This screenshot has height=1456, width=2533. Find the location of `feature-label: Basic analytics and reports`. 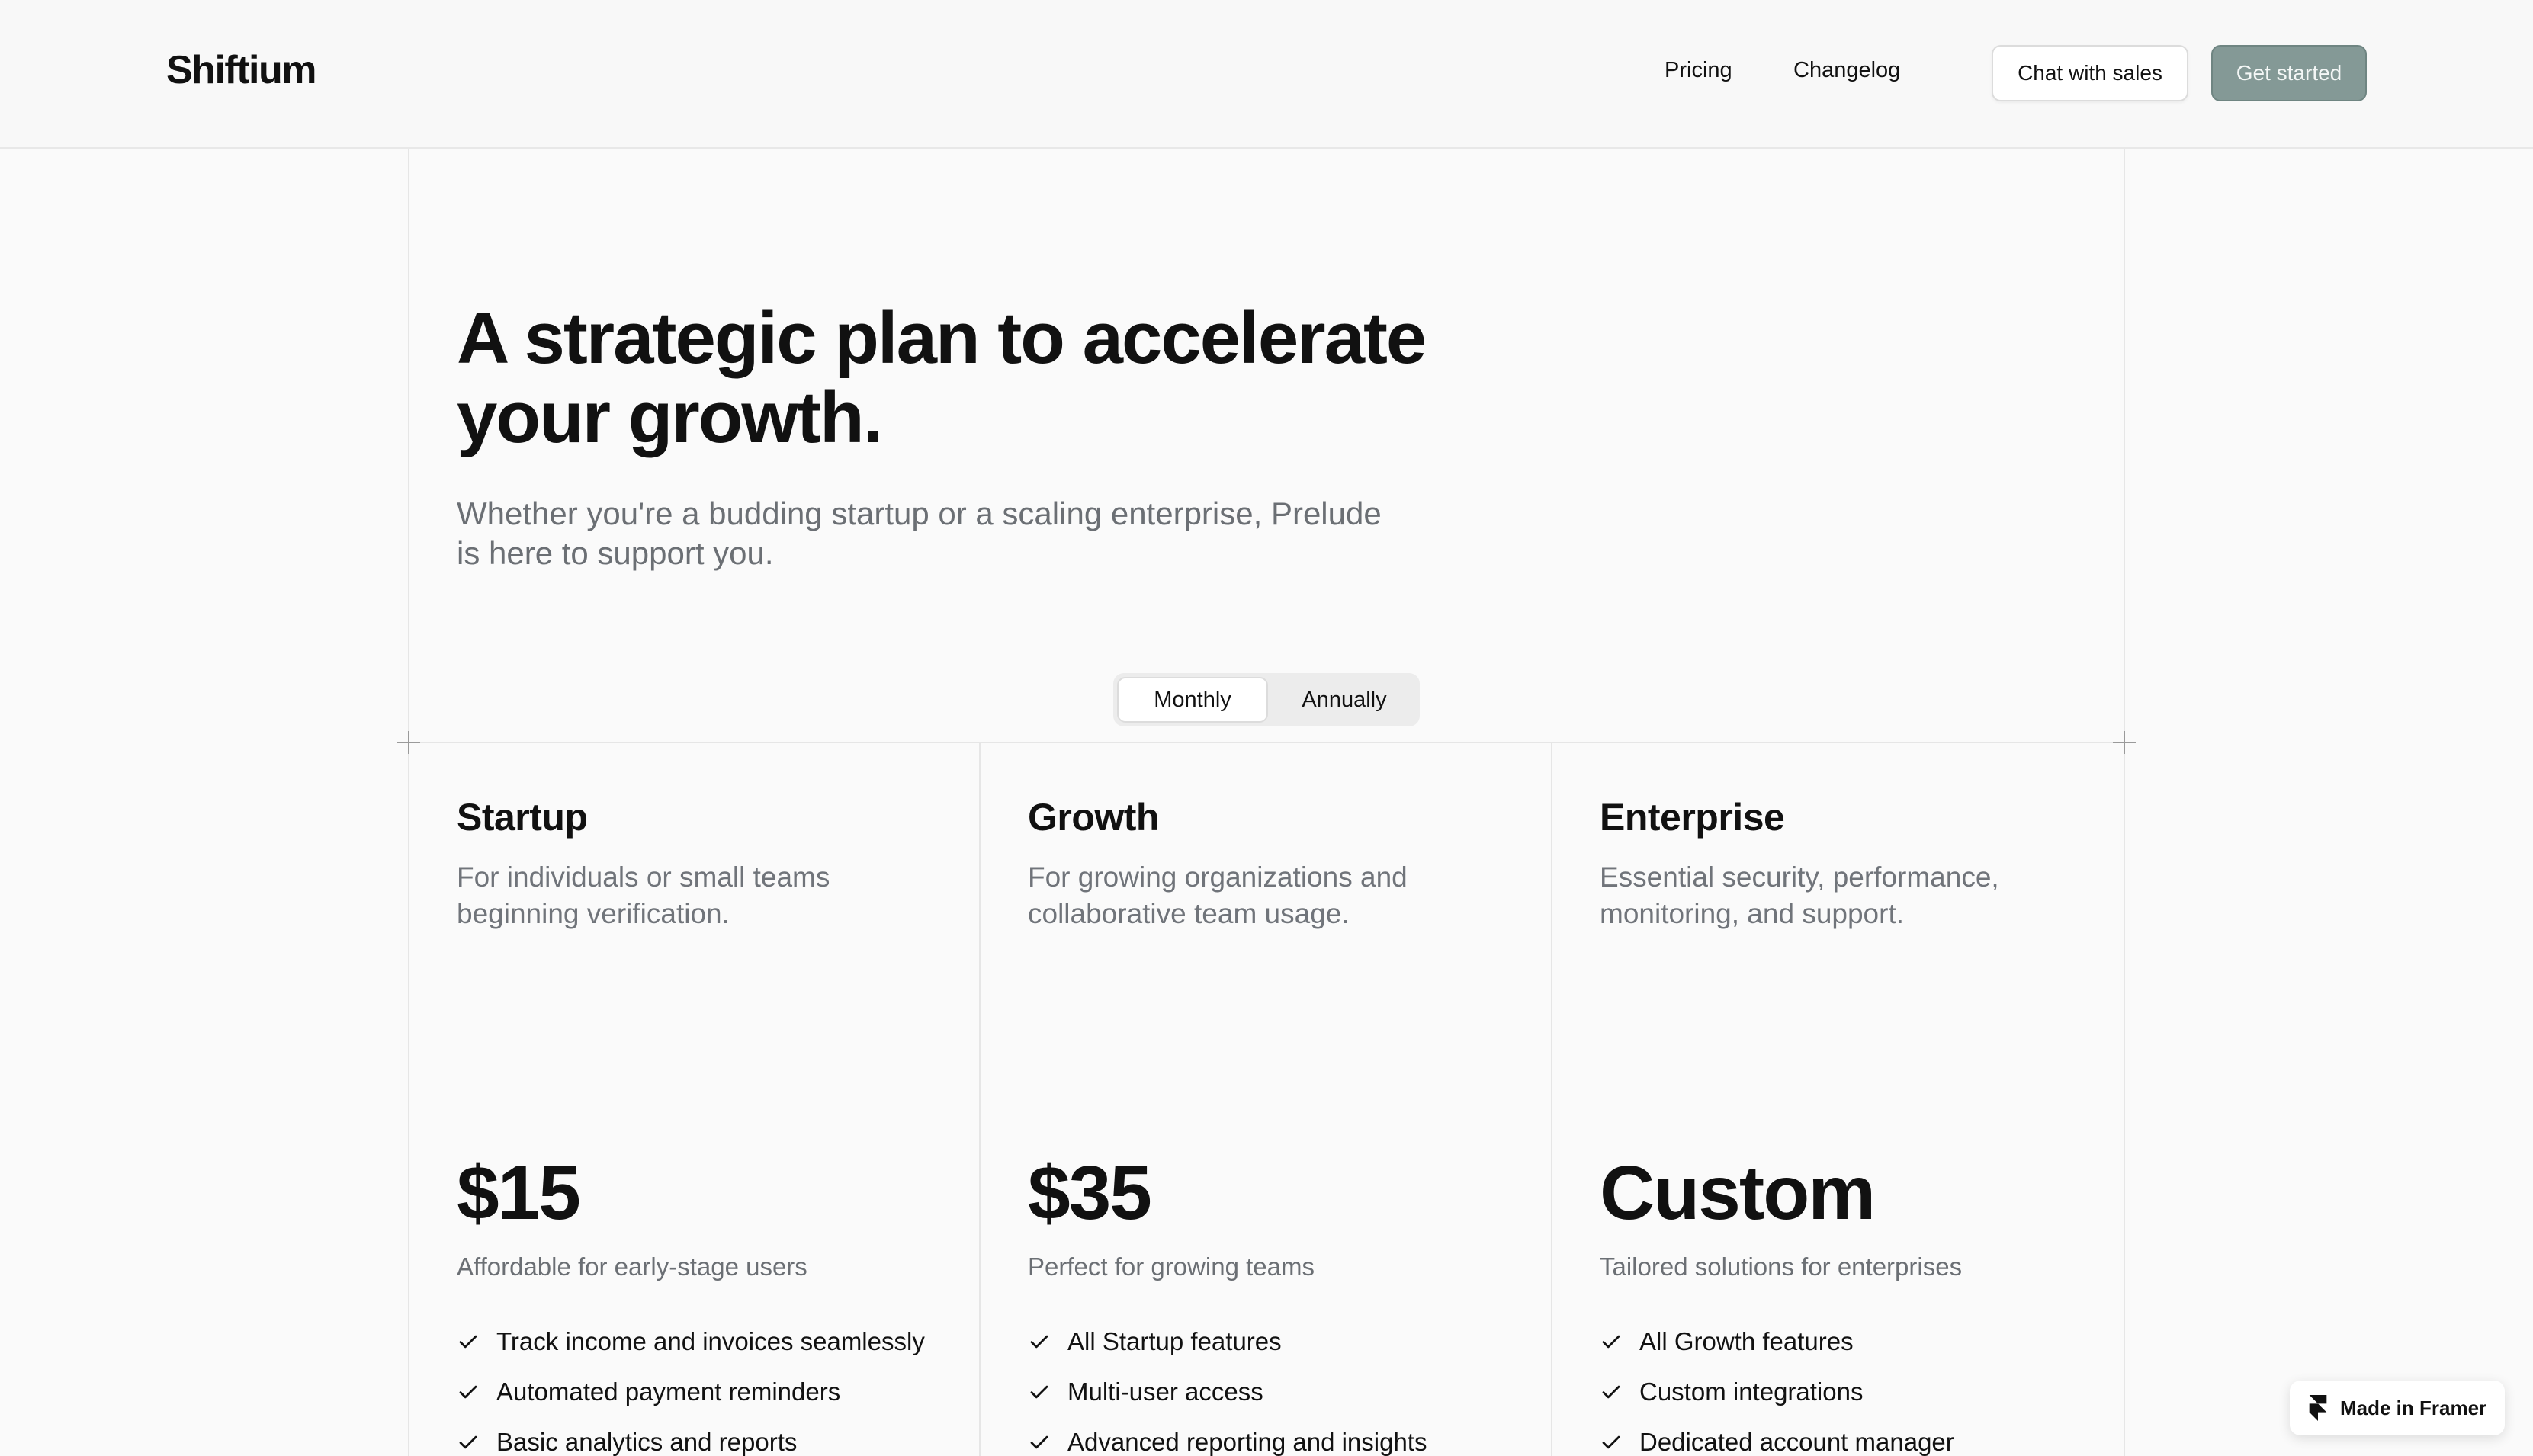

feature-label: Basic analytics and reports is located at coordinates (647, 1442).